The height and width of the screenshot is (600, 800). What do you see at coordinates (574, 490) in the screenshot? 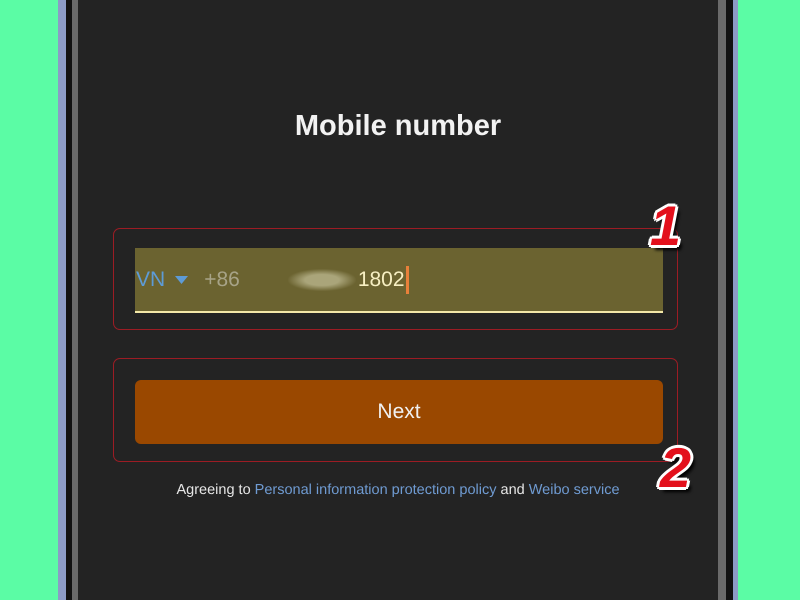
I see `agreement-link: Weibo service` at bounding box center [574, 490].